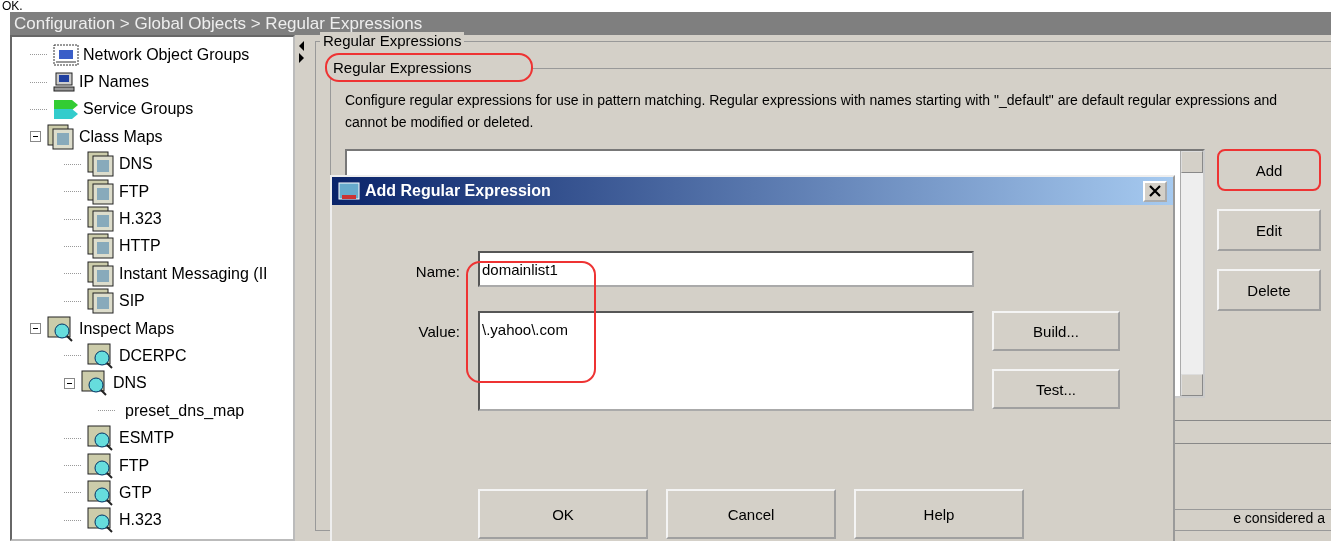  What do you see at coordinates (135, 492) in the screenshot?
I see `tree-item: GTP` at bounding box center [135, 492].